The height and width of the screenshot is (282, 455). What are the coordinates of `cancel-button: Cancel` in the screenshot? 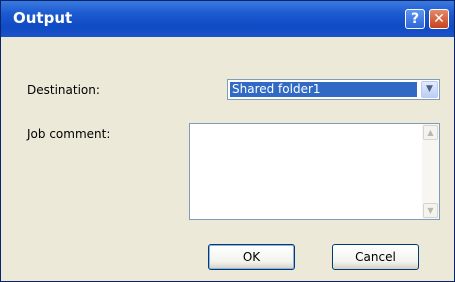 It's located at (375, 257).